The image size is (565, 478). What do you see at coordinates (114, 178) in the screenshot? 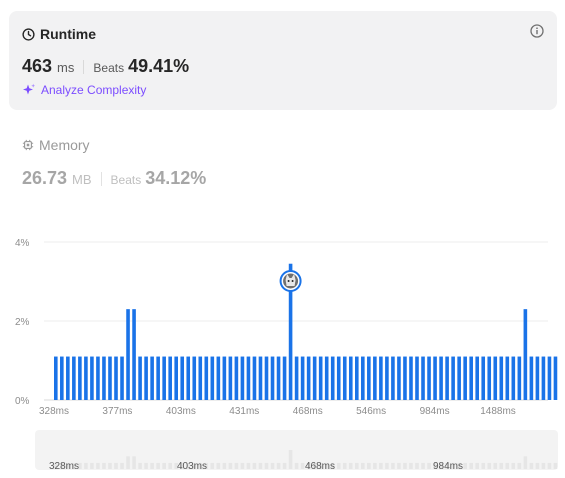
I see `memory-stats: 26.73 MB Beats 34.12%` at bounding box center [114, 178].